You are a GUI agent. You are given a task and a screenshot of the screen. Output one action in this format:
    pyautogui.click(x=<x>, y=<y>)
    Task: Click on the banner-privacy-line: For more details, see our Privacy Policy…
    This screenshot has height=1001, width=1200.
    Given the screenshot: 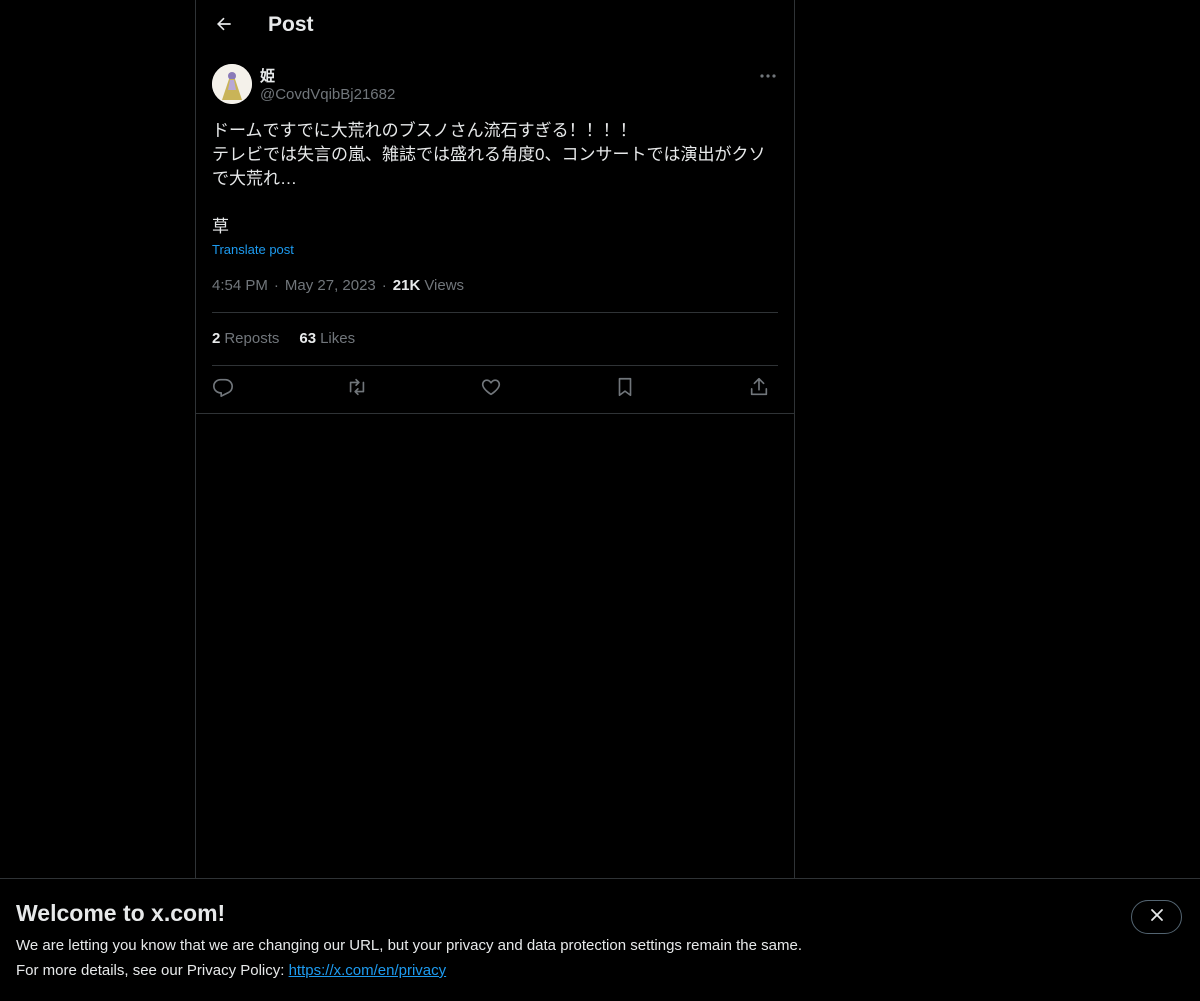 What is the action you would take?
    pyautogui.click(x=231, y=970)
    